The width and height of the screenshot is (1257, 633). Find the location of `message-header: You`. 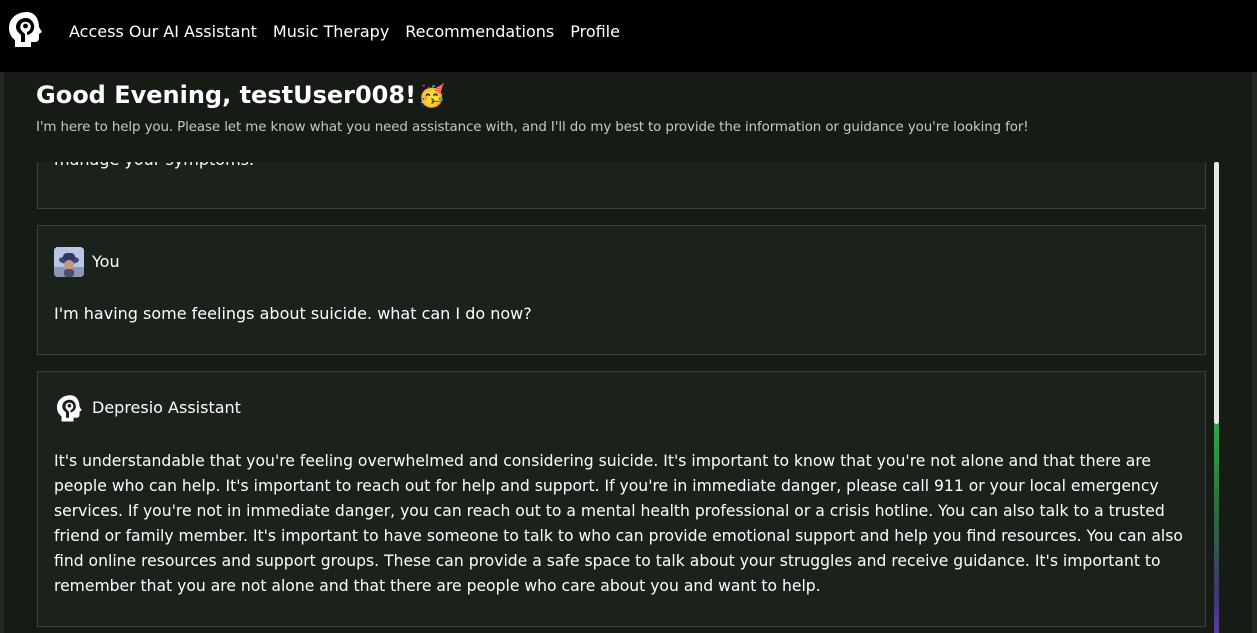

message-header: You is located at coordinates (87, 262).